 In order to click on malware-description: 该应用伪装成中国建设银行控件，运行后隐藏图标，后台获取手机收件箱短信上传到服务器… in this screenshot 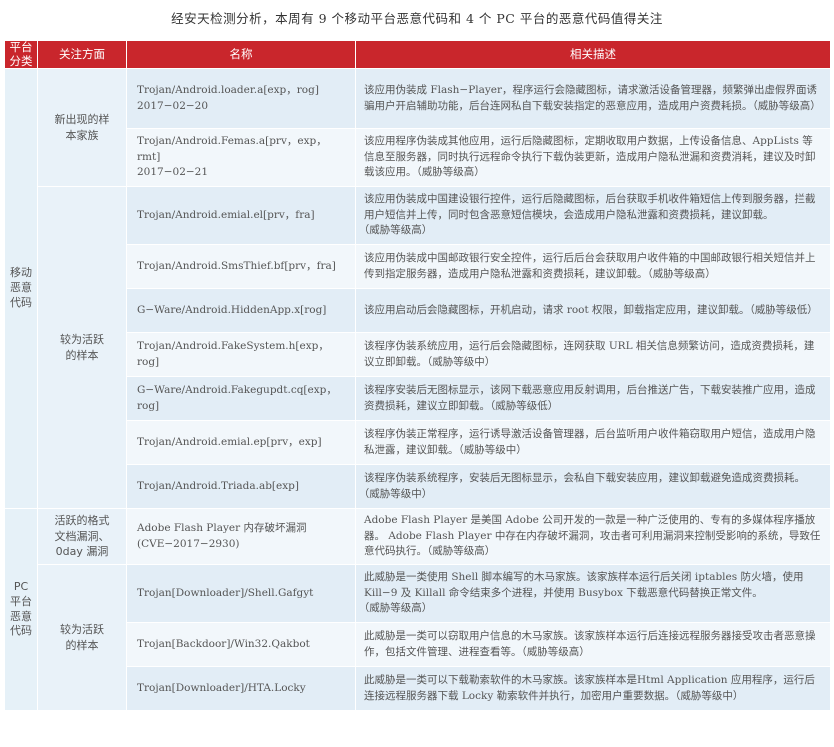, I will do `click(593, 215)`.